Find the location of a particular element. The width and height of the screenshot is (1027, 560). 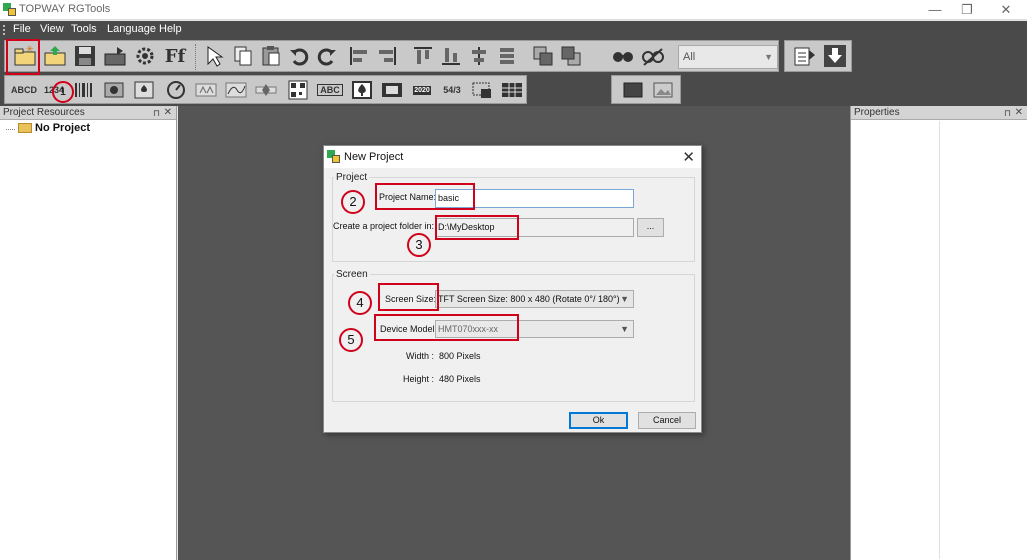

rtc-date-label: 2020 is located at coordinates (422, 90).